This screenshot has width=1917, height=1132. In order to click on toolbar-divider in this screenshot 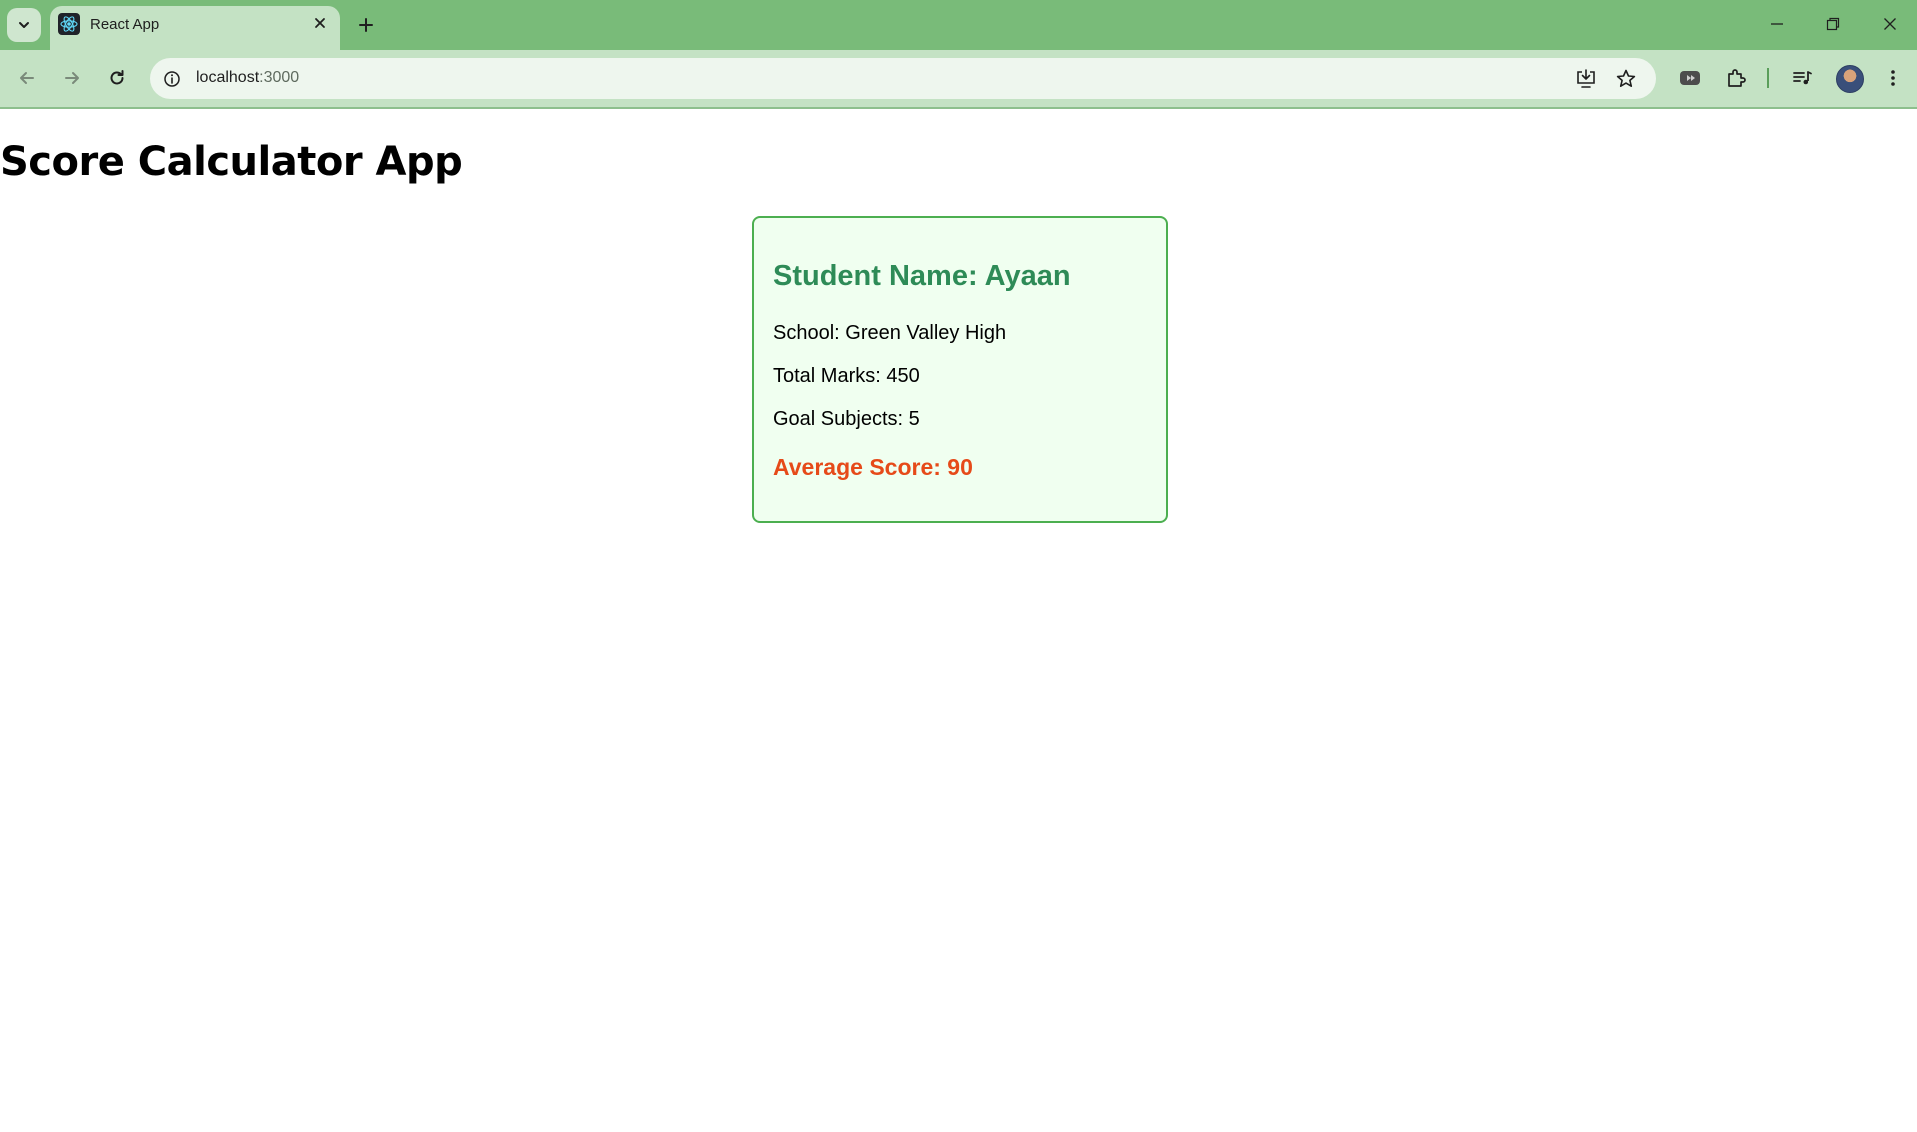, I will do `click(1768, 78)`.